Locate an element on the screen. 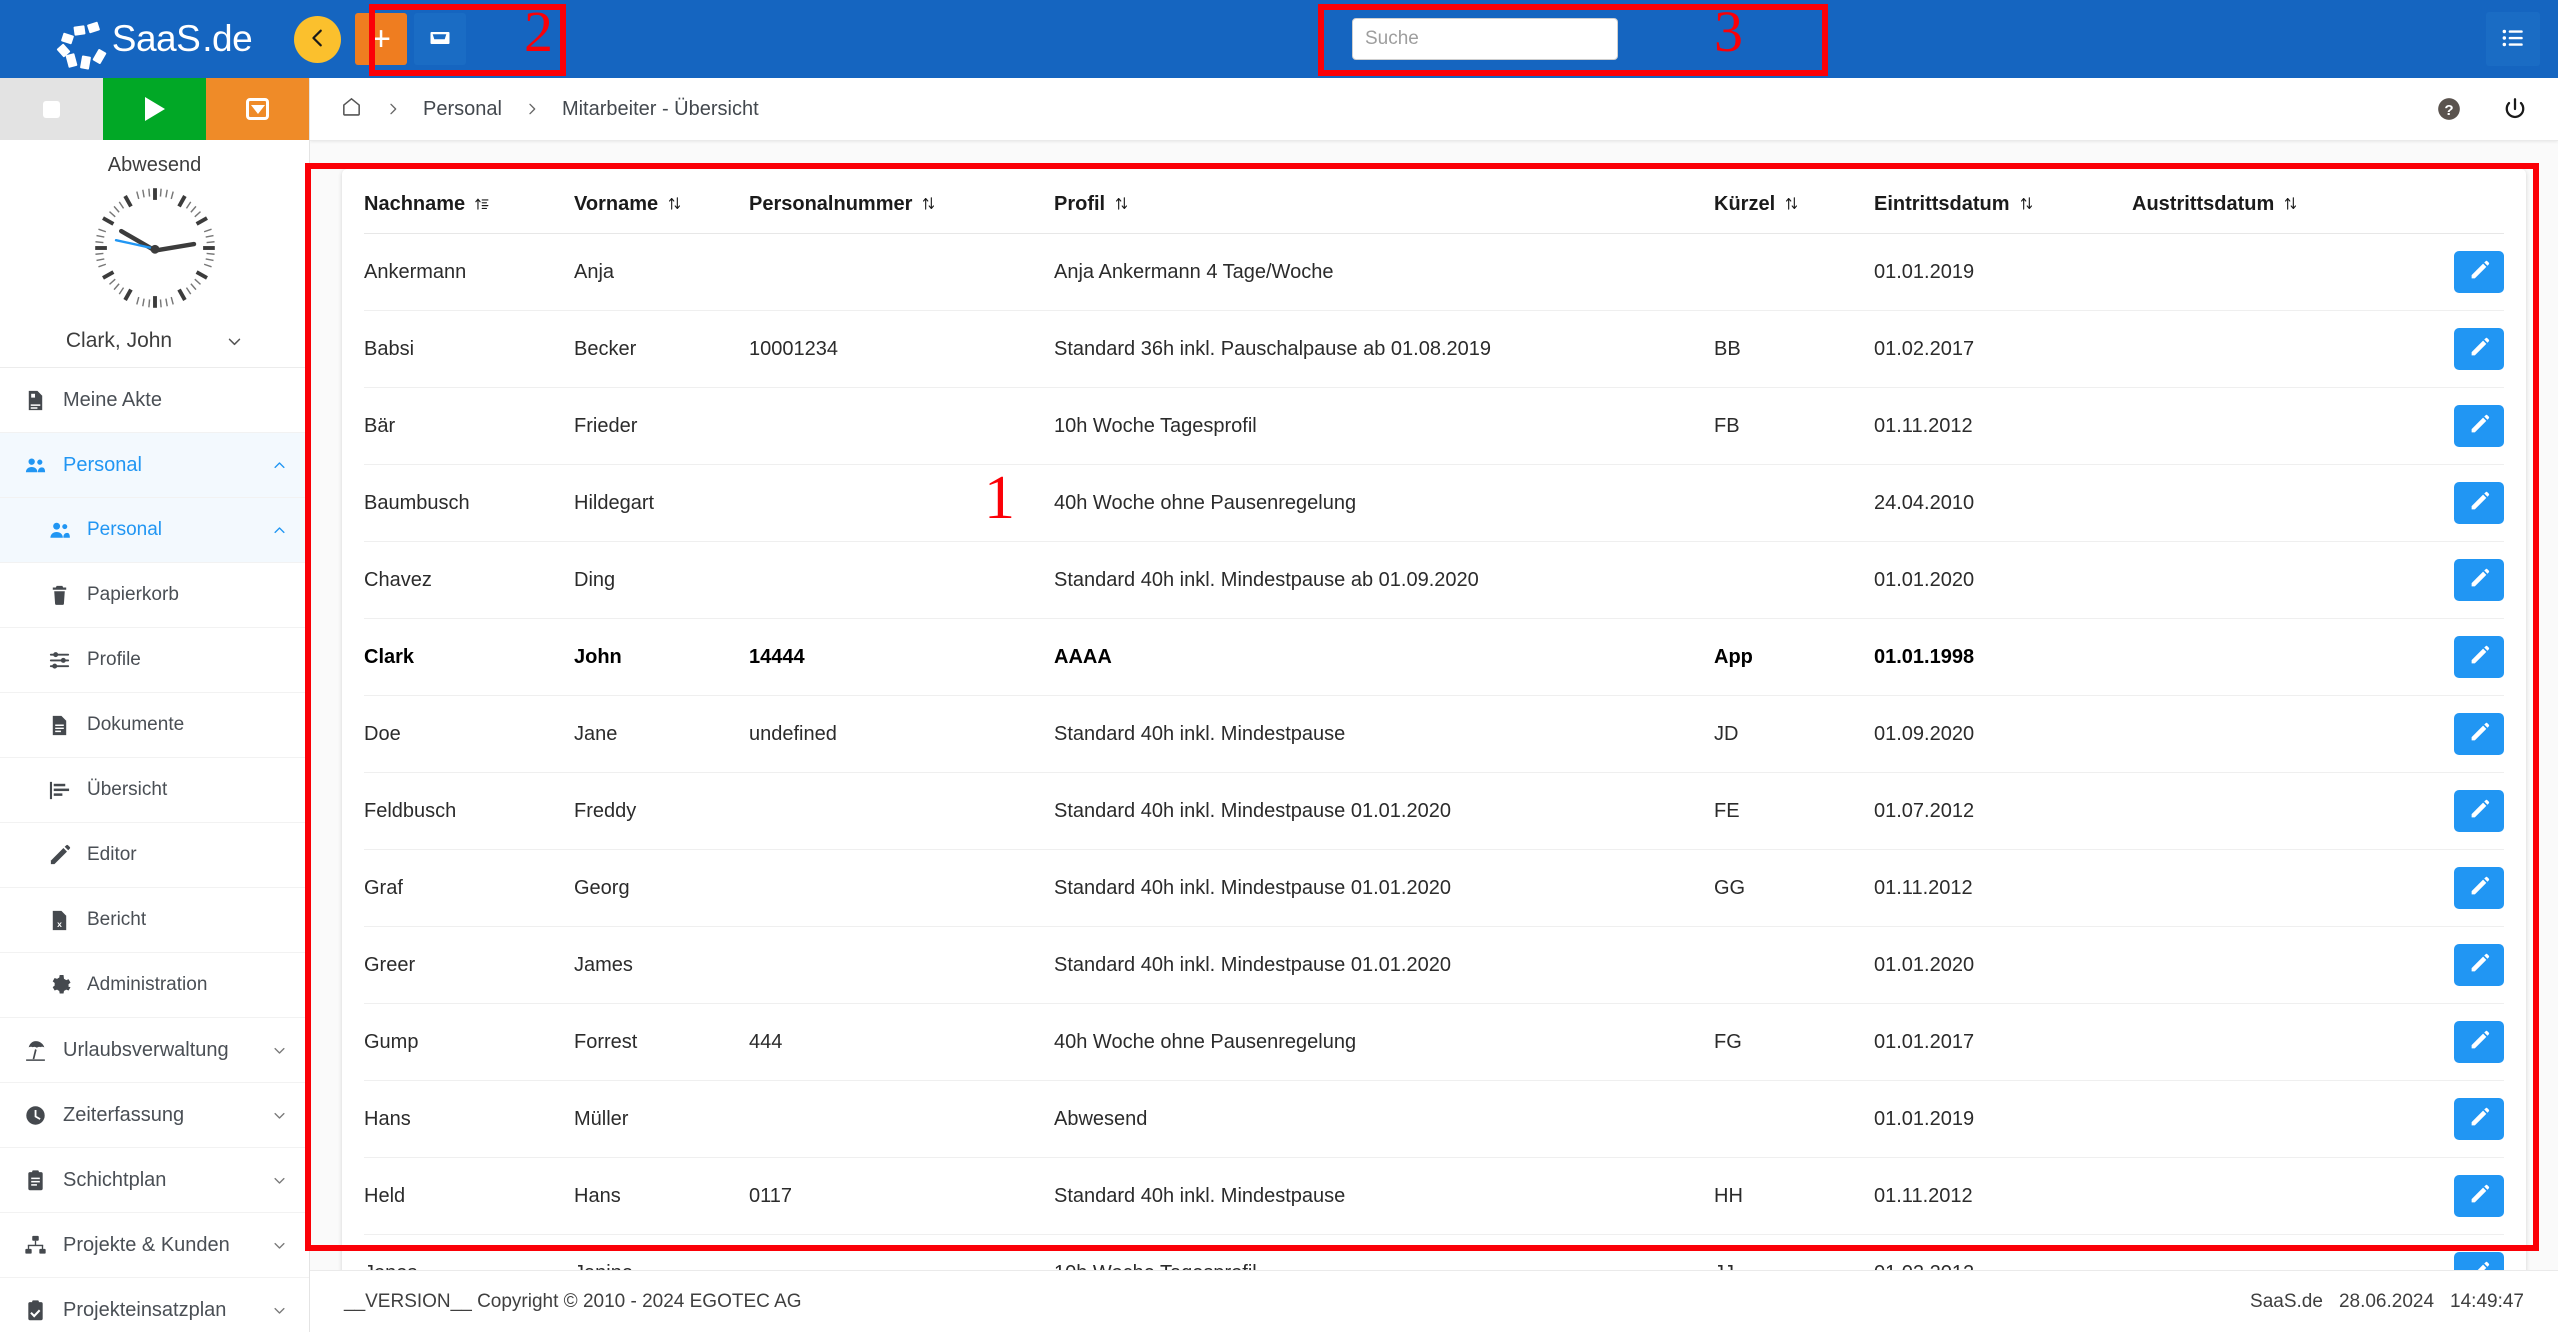  play-button is located at coordinates (154, 109).